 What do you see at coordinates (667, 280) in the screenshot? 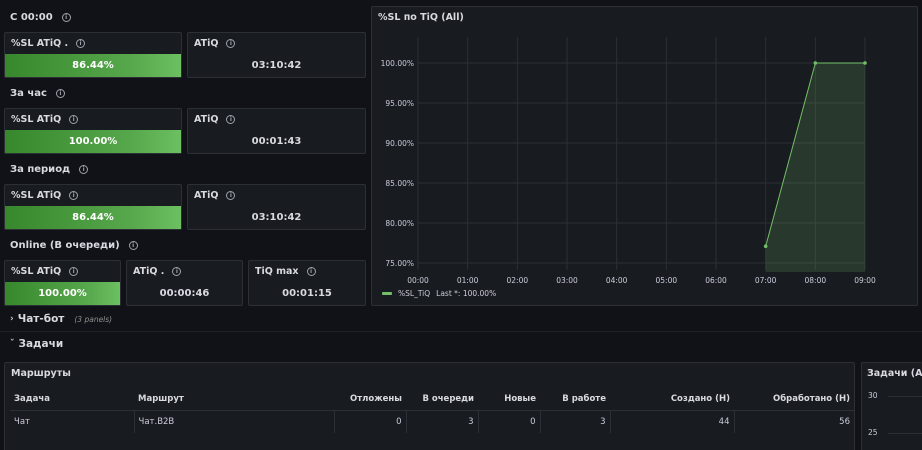
I see `x-tick-label: 05:00` at bounding box center [667, 280].